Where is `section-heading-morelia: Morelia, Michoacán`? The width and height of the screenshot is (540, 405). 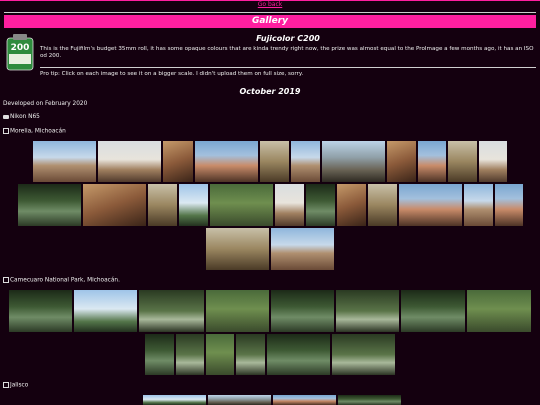
section-heading-morelia: Morelia, Michoacán is located at coordinates (34, 131).